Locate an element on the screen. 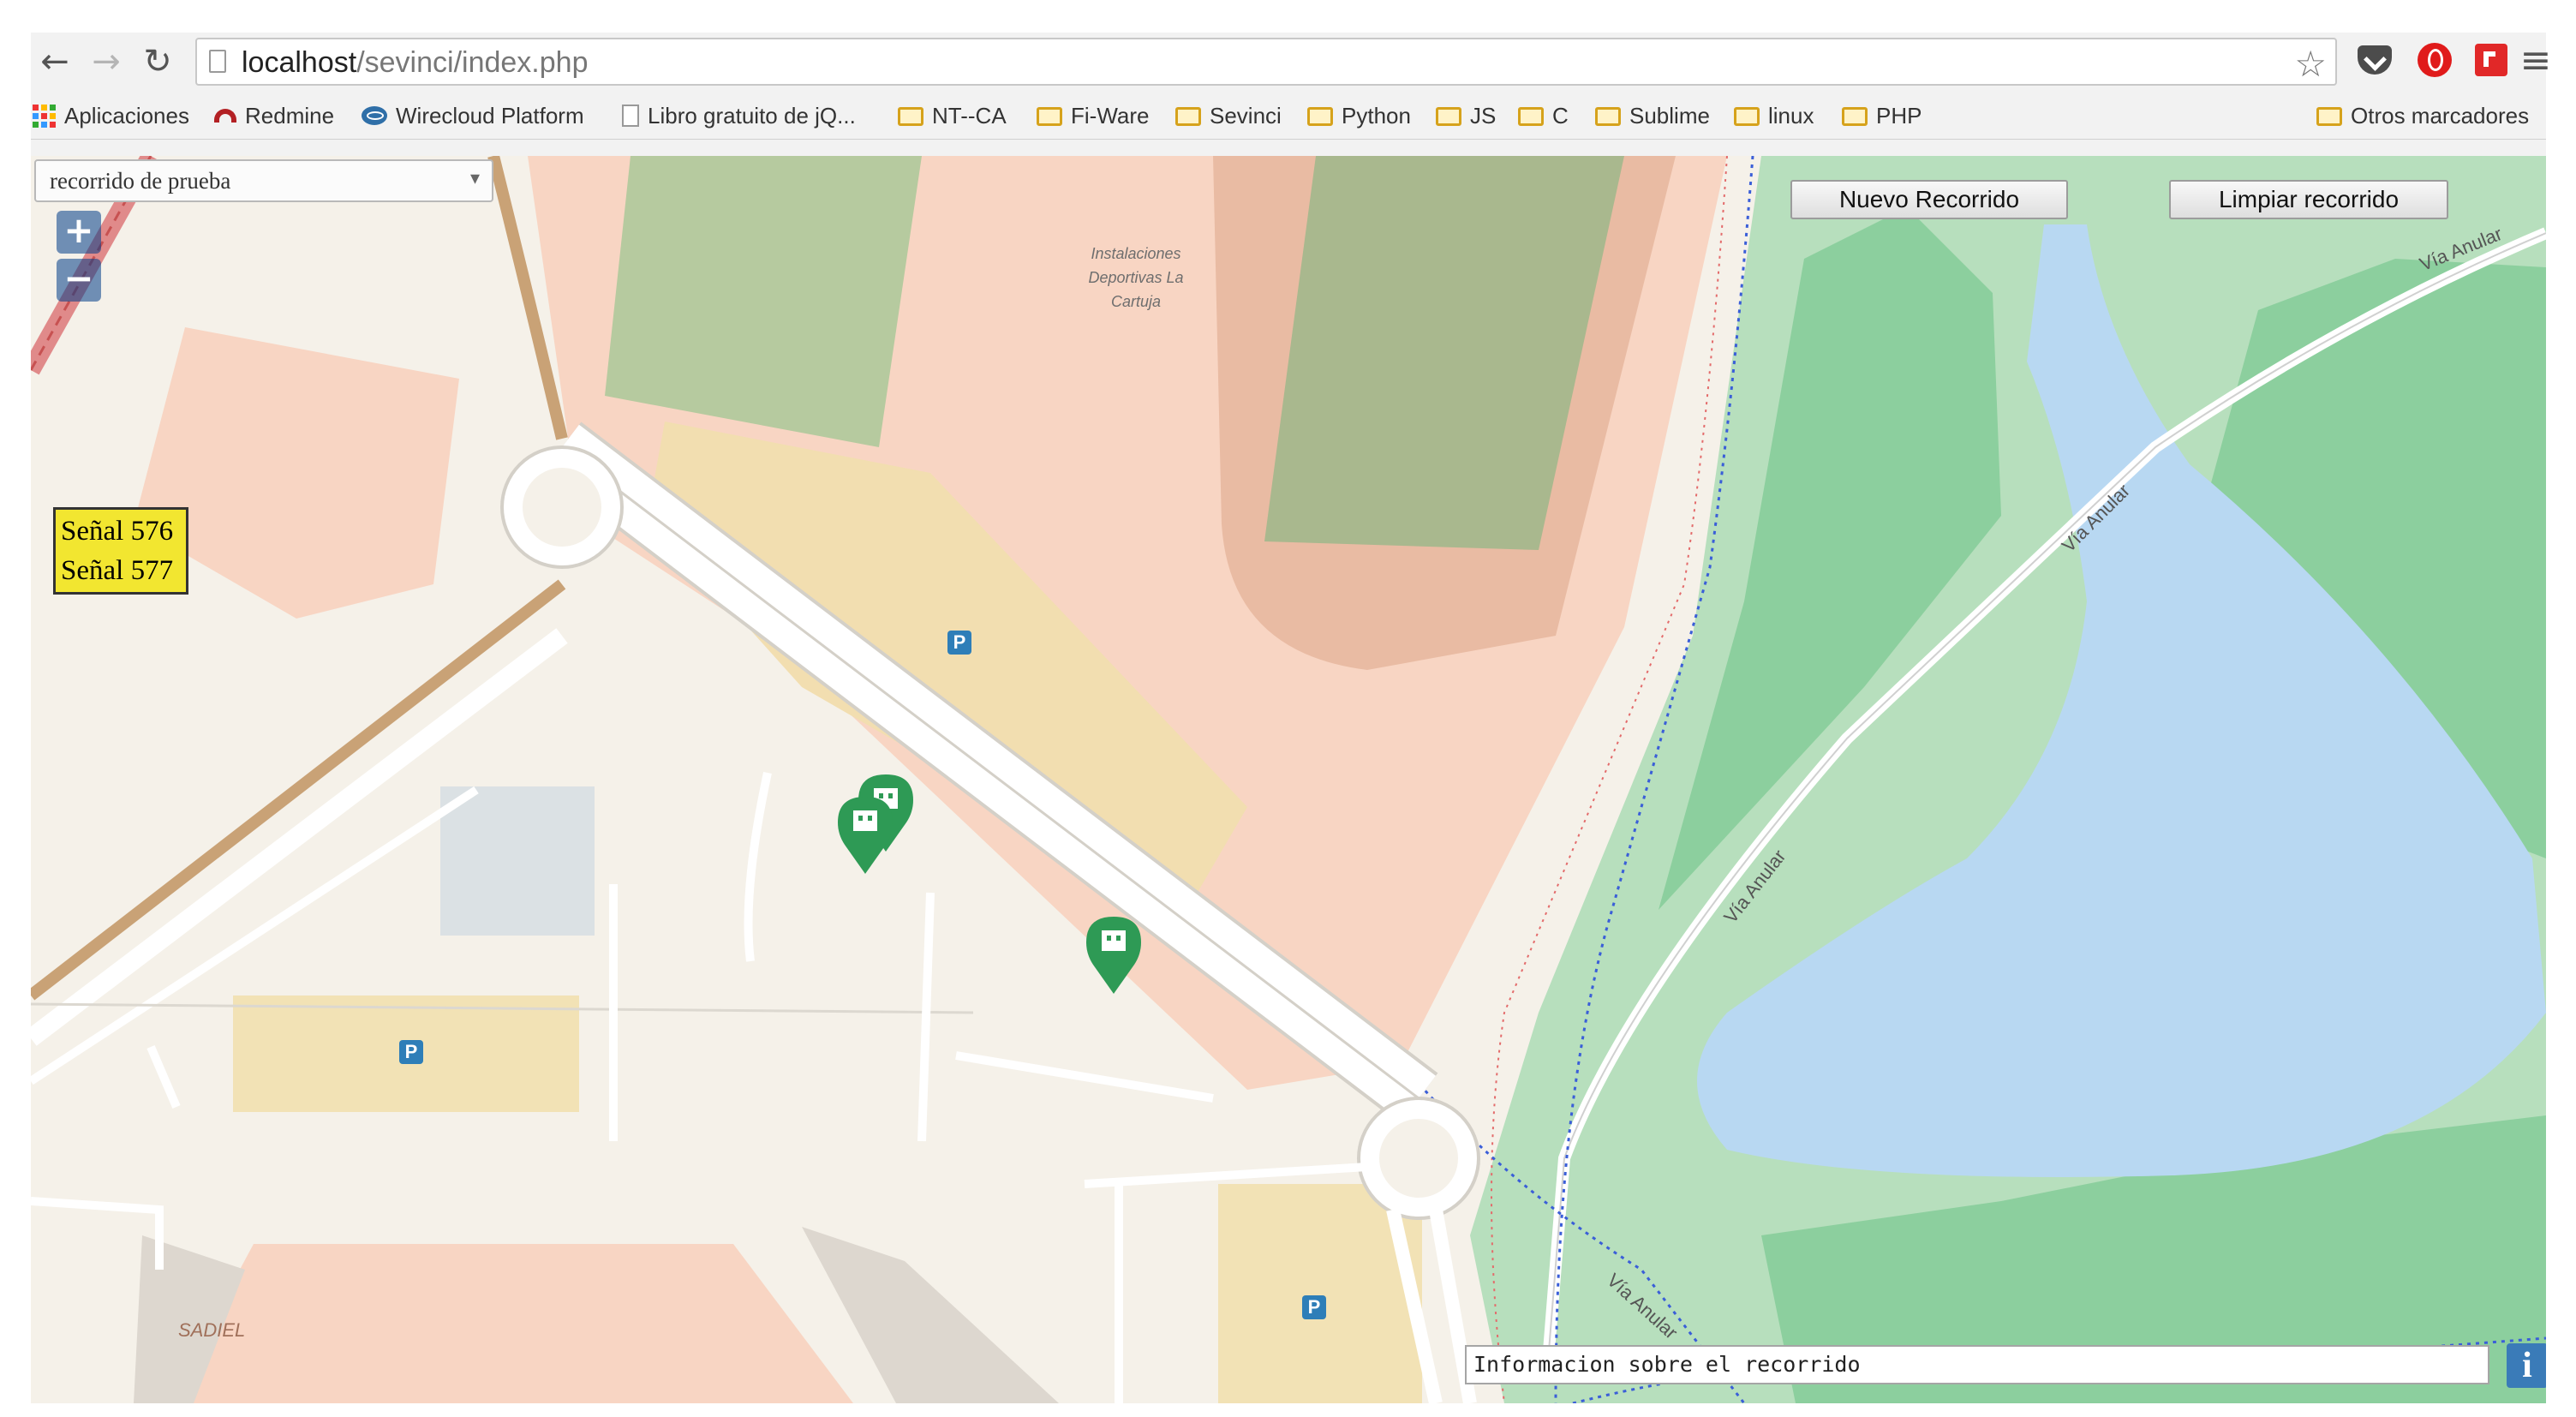  bookmark-folder-sevinci: Sevinci is located at coordinates (1229, 116).